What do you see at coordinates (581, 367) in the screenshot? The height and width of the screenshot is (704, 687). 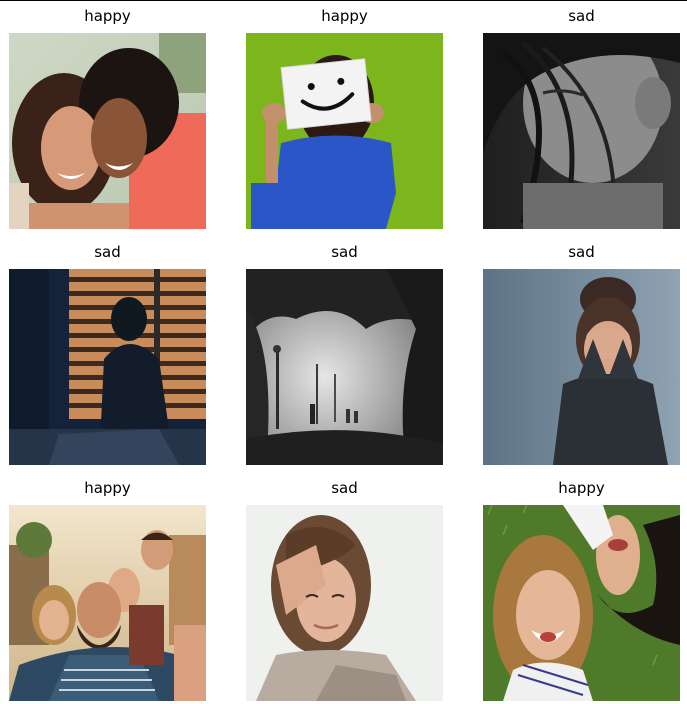 I see `woman-hands-over-face-photo` at bounding box center [581, 367].